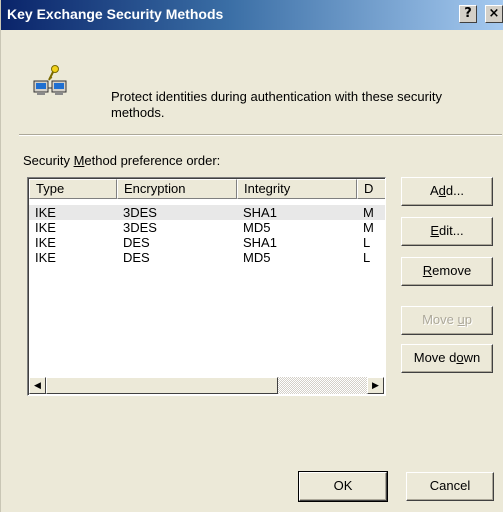  Describe the element at coordinates (375, 385) in the screenshot. I see `scroll-right-arrow-icon: ▶` at that location.